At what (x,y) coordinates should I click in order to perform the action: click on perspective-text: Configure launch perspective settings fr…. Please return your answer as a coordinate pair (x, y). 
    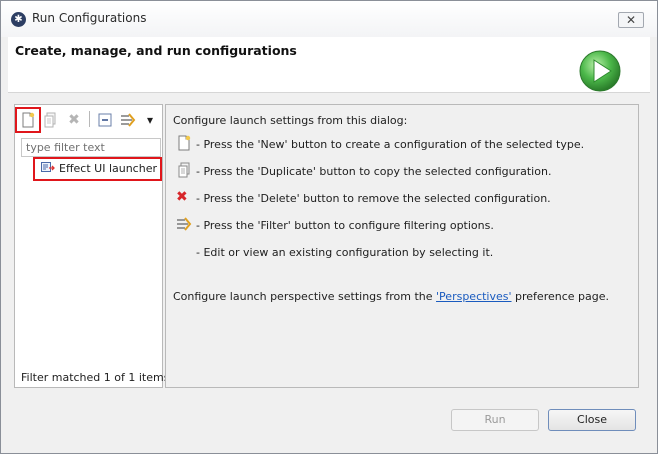
    Looking at the image, I should click on (391, 296).